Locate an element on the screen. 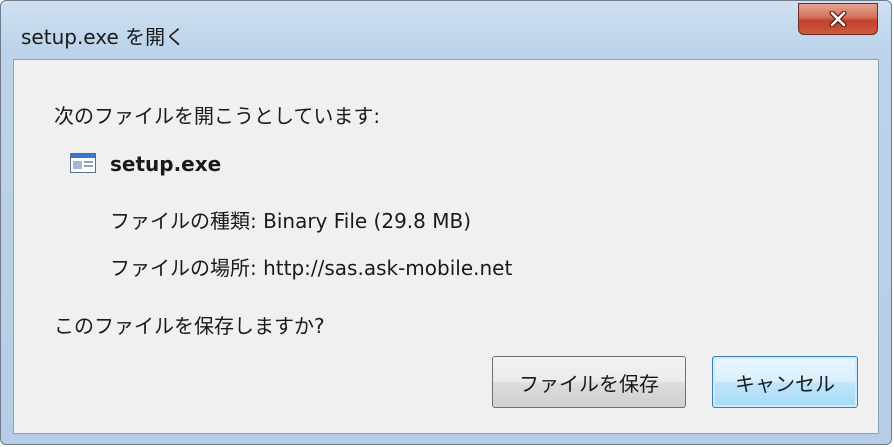 This screenshot has height=447, width=894. file-name: setup.exe is located at coordinates (166, 164).